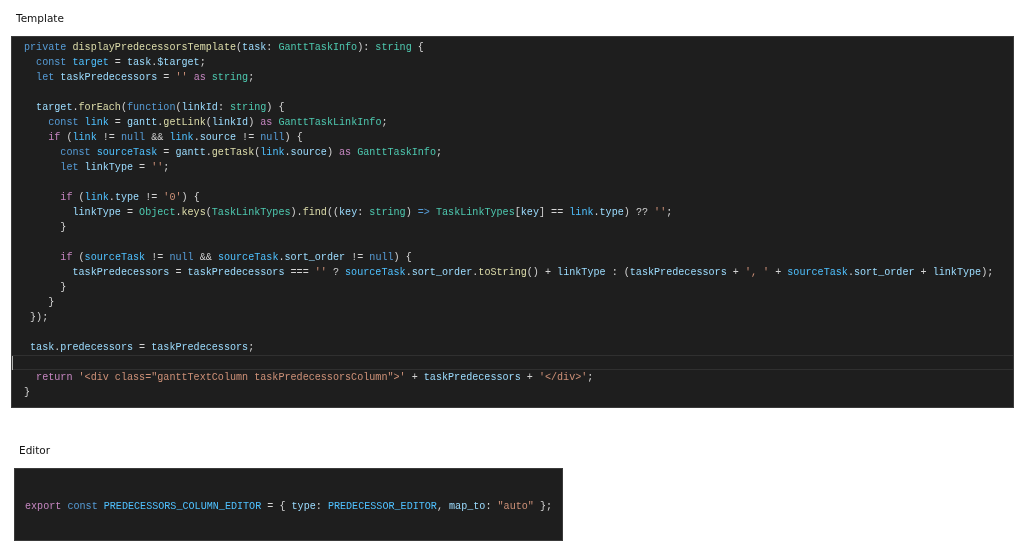 The height and width of the screenshot is (558, 1024). Describe the element at coordinates (120, 63) in the screenshot. I see `code-line: const target = task.$target;` at that location.